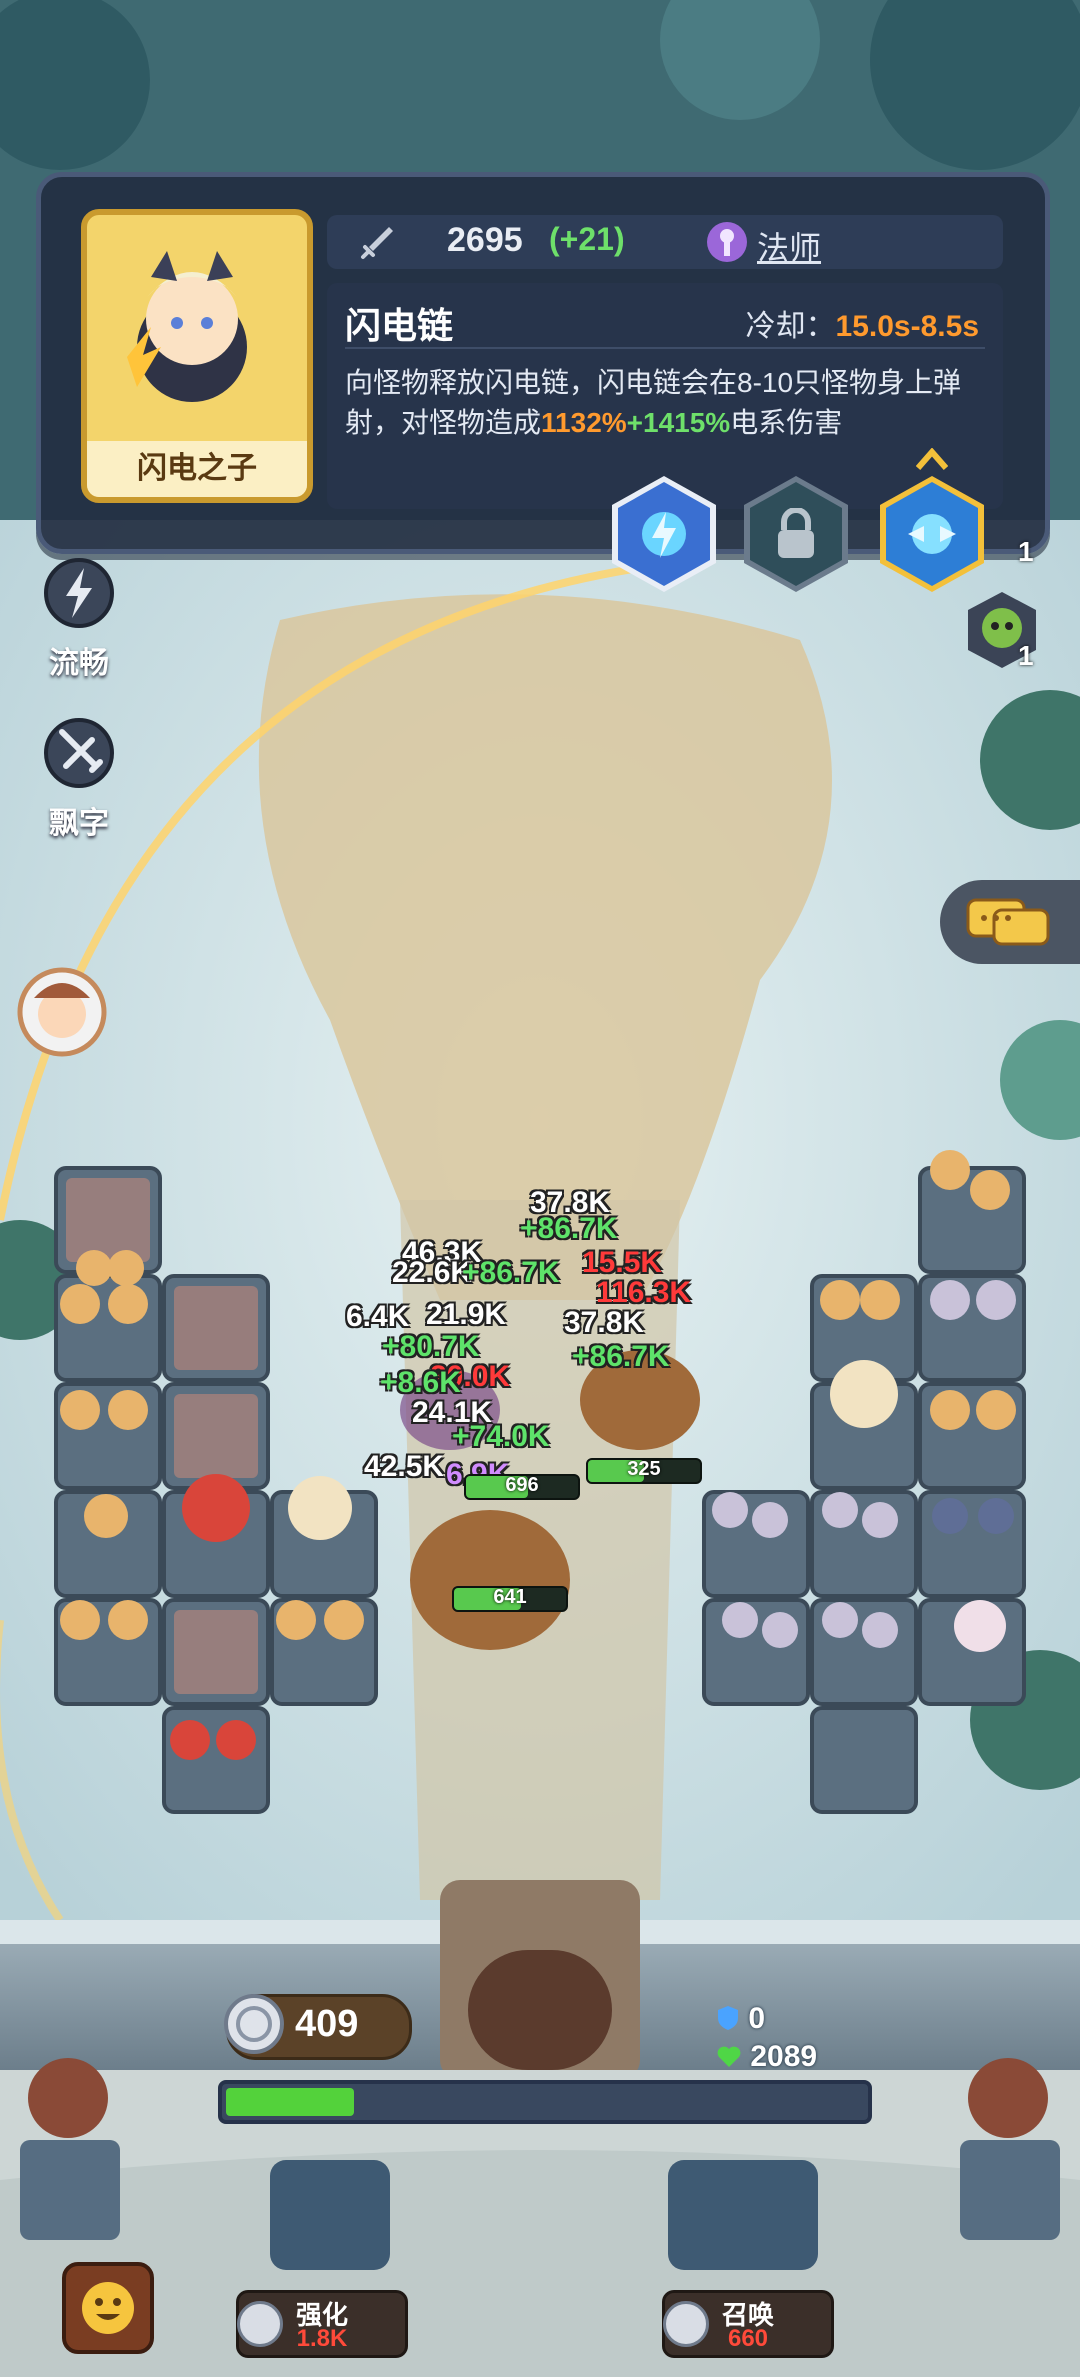  Describe the element at coordinates (757, 2018) in the screenshot. I see `shield-value: 0` at that location.